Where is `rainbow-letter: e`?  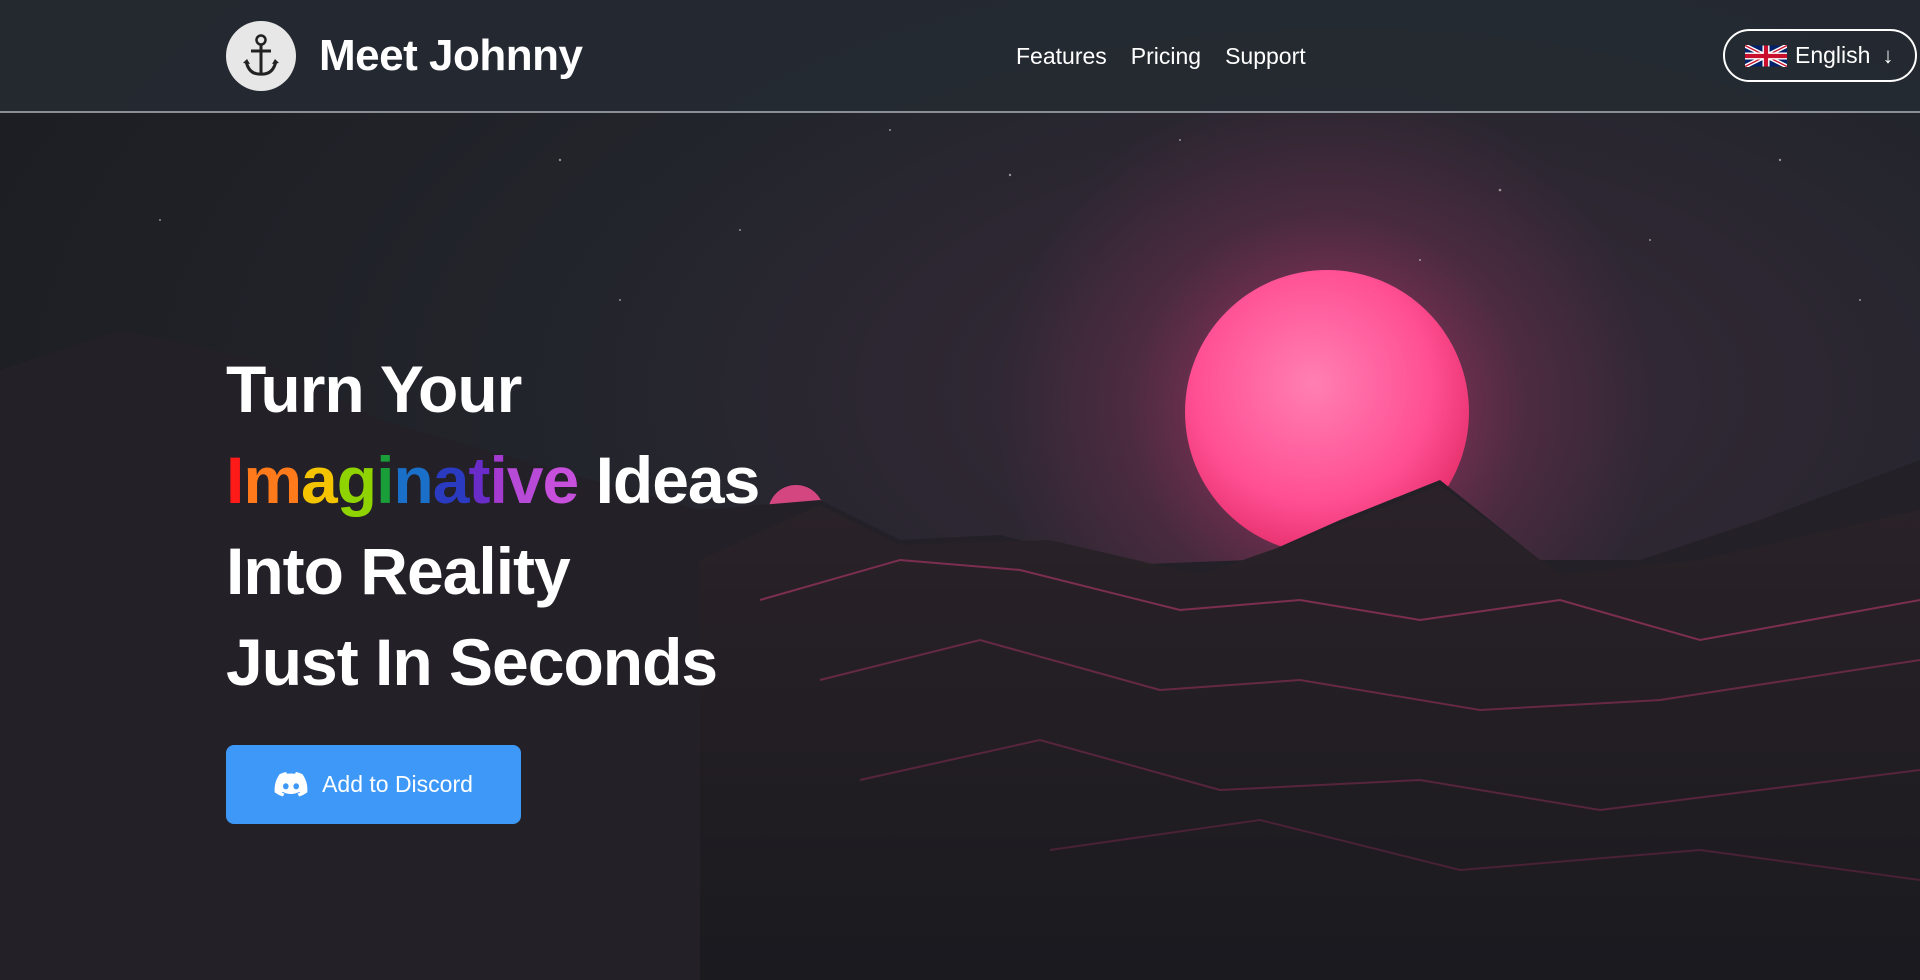
rainbow-letter: e is located at coordinates (561, 480).